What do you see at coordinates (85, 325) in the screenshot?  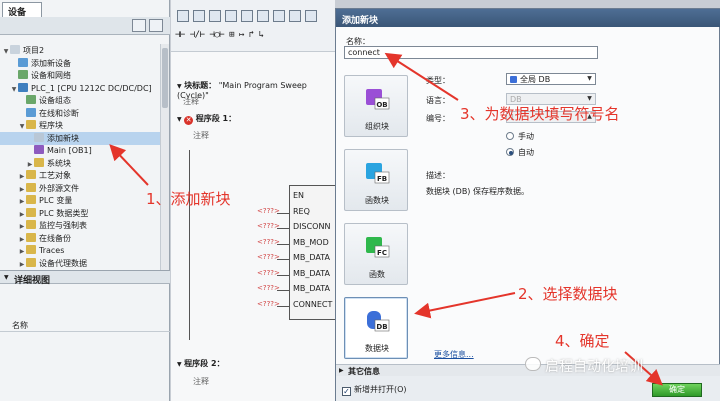 I see `detail-view-column: 名称` at bounding box center [85, 325].